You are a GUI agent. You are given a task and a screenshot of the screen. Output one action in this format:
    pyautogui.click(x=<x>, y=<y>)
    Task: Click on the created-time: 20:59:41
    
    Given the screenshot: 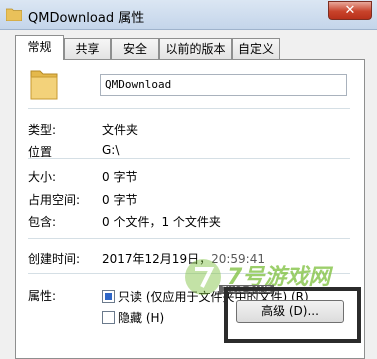 What is the action you would take?
    pyautogui.click(x=238, y=259)
    